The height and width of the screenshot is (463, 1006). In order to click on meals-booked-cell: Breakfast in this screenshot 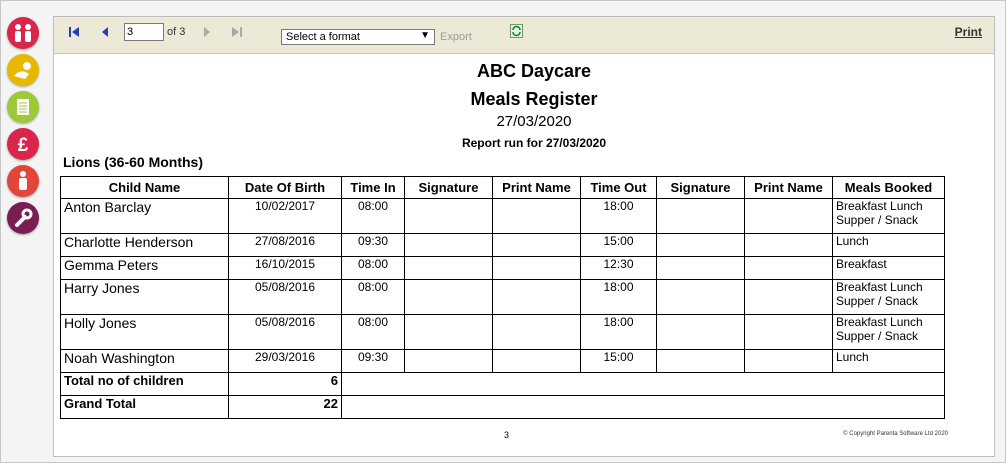, I will do `click(888, 268)`.